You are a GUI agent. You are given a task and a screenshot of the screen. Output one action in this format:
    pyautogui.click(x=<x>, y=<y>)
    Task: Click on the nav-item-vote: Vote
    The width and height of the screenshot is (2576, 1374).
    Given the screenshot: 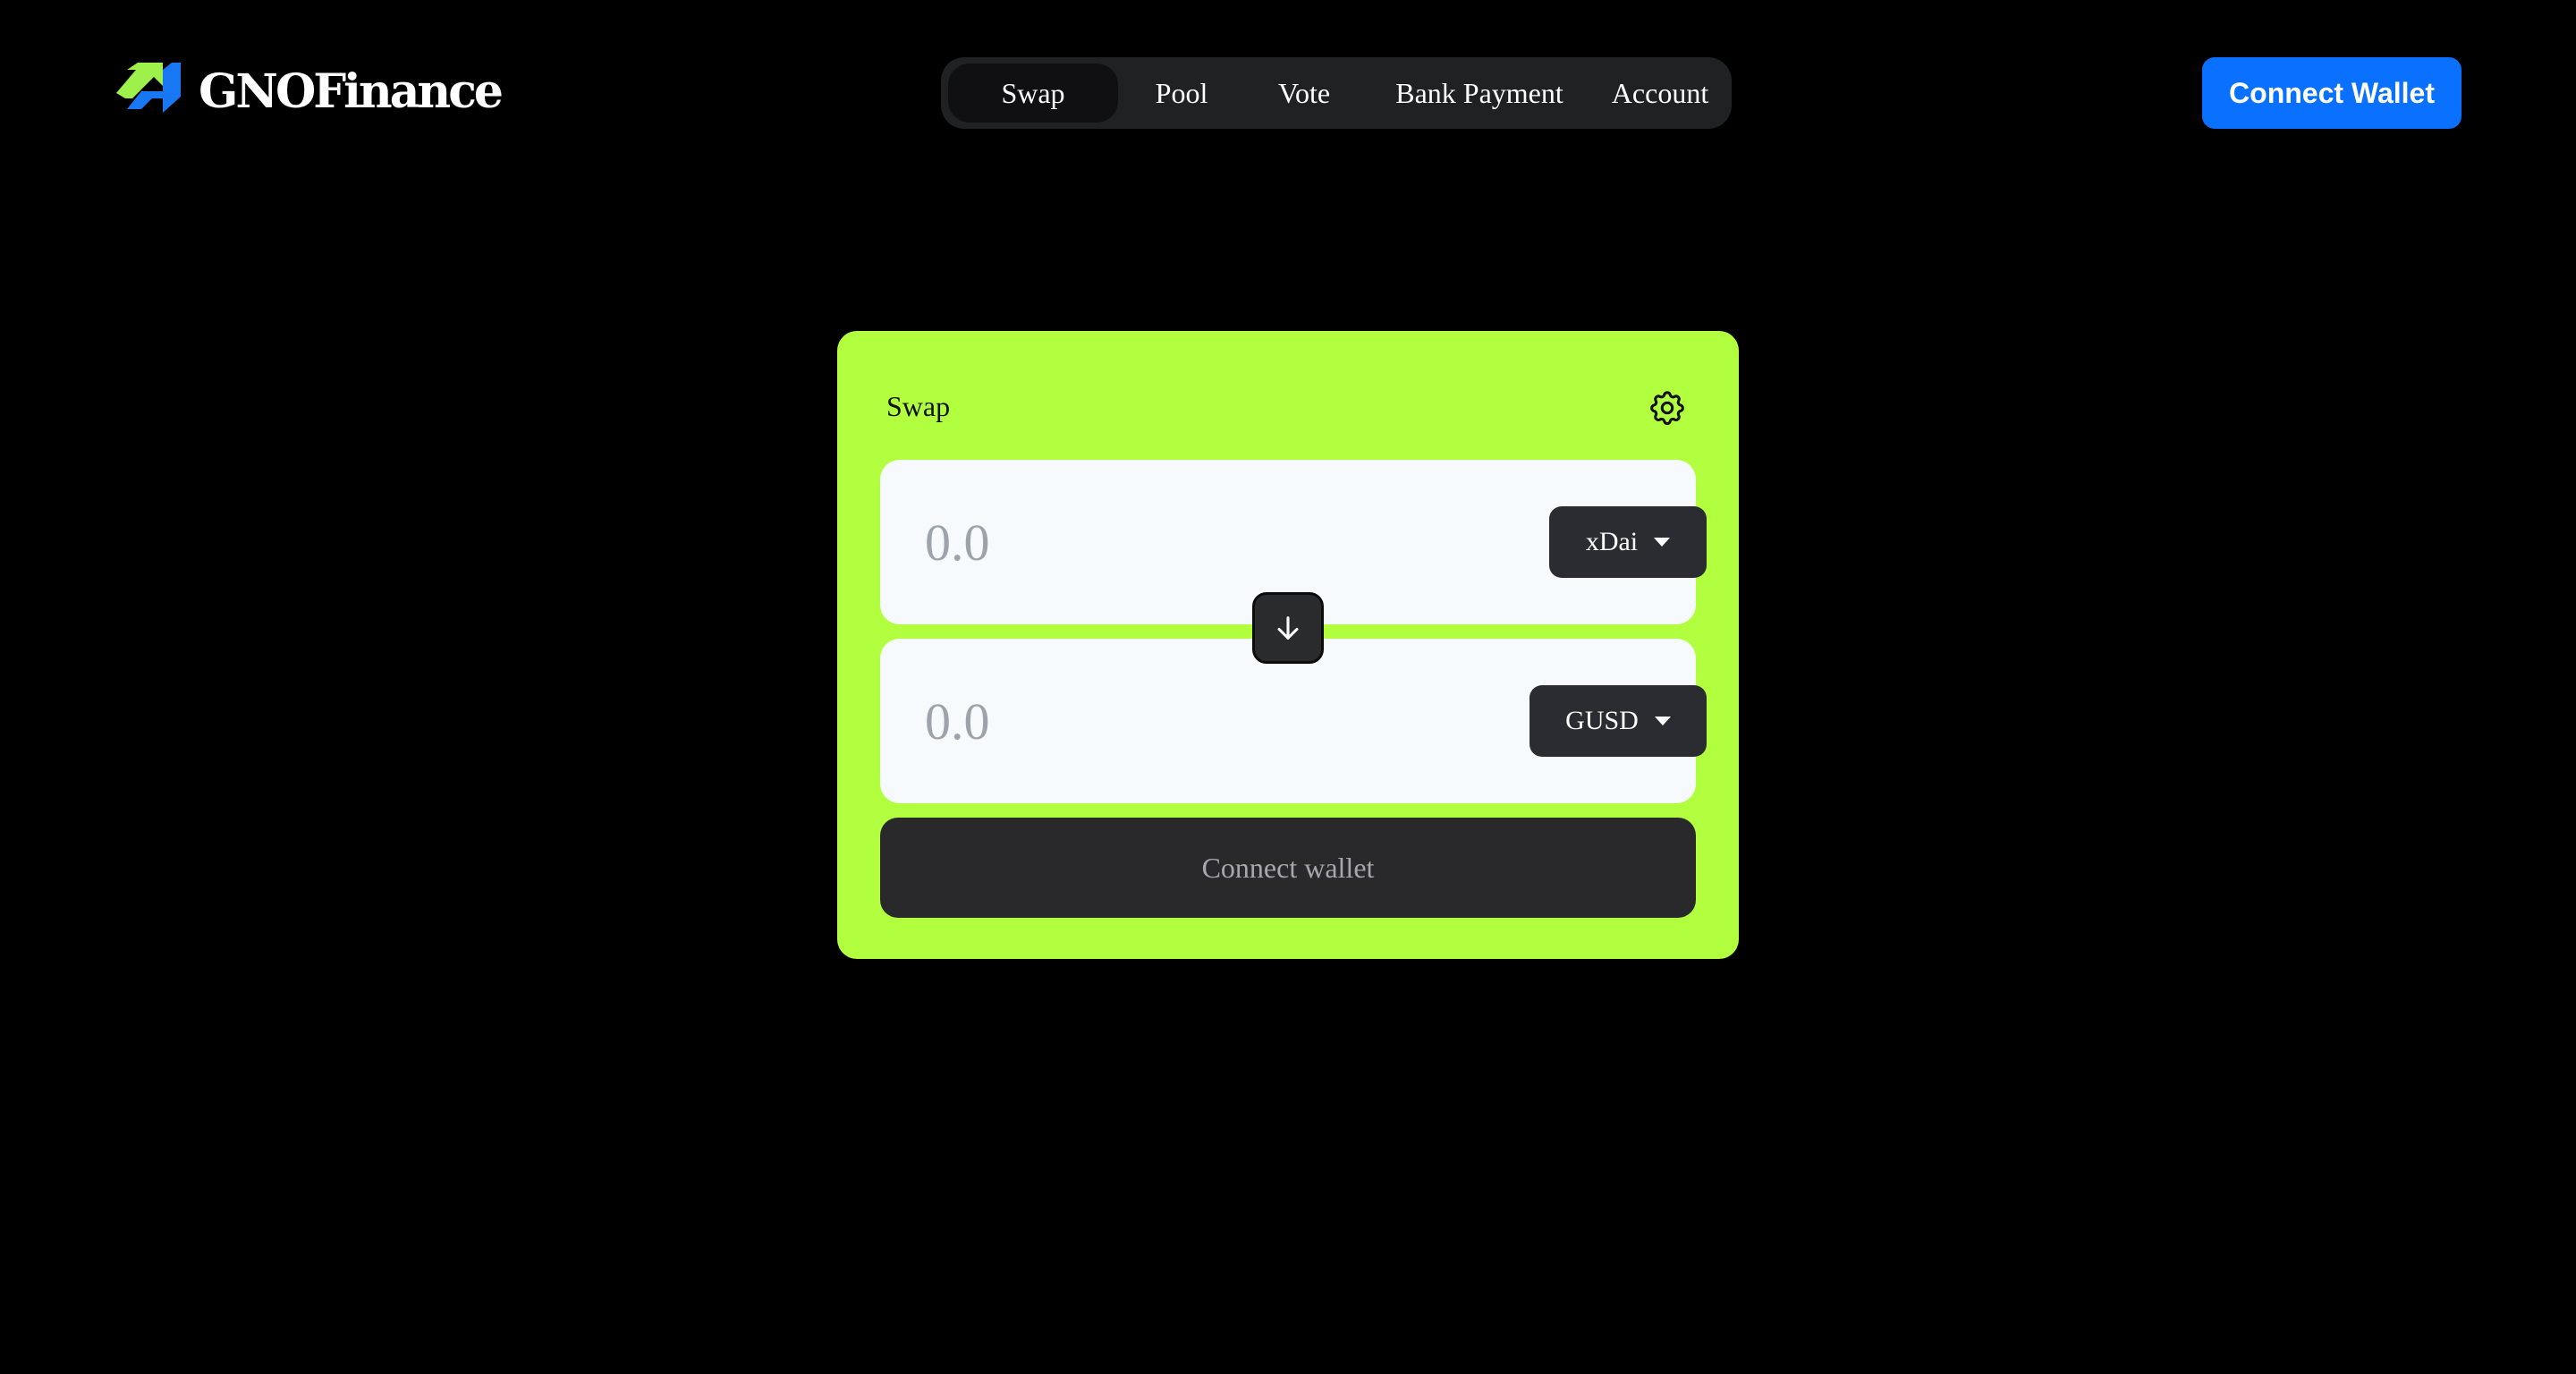 What is the action you would take?
    pyautogui.click(x=1304, y=93)
    